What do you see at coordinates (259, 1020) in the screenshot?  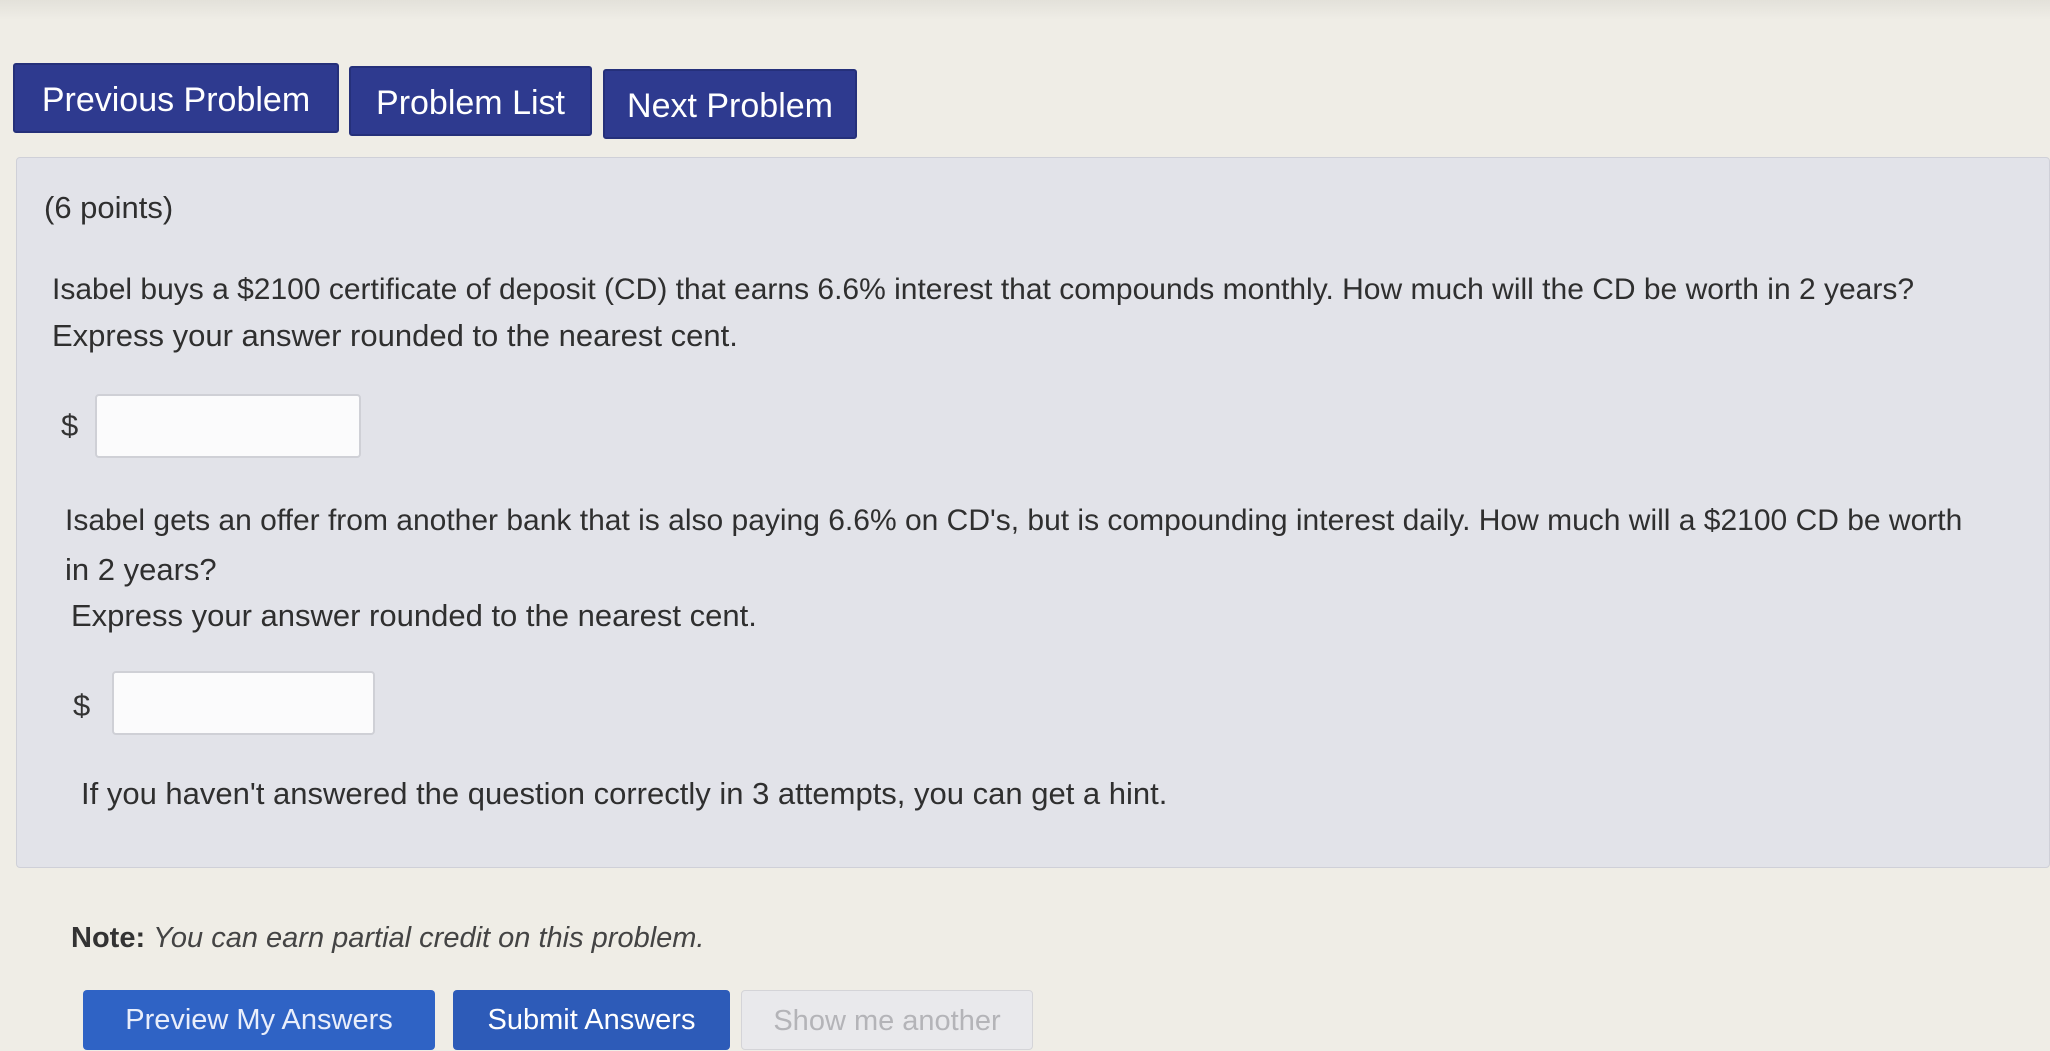 I see `preview-answers-button: Preview My Answers` at bounding box center [259, 1020].